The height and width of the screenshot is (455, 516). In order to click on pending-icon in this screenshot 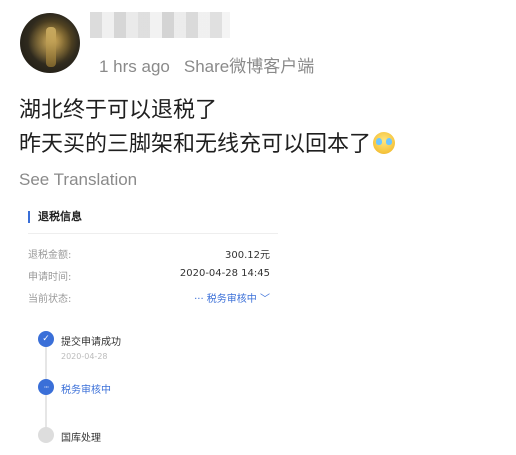, I will do `click(46, 435)`.